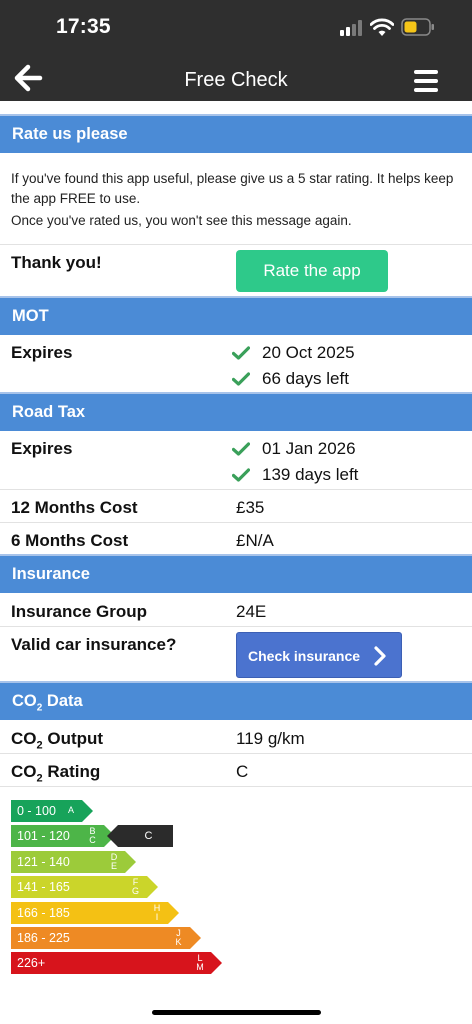 The width and height of the screenshot is (472, 1024). What do you see at coordinates (73, 738) in the screenshot?
I see `co2-output-suffix: Output` at bounding box center [73, 738].